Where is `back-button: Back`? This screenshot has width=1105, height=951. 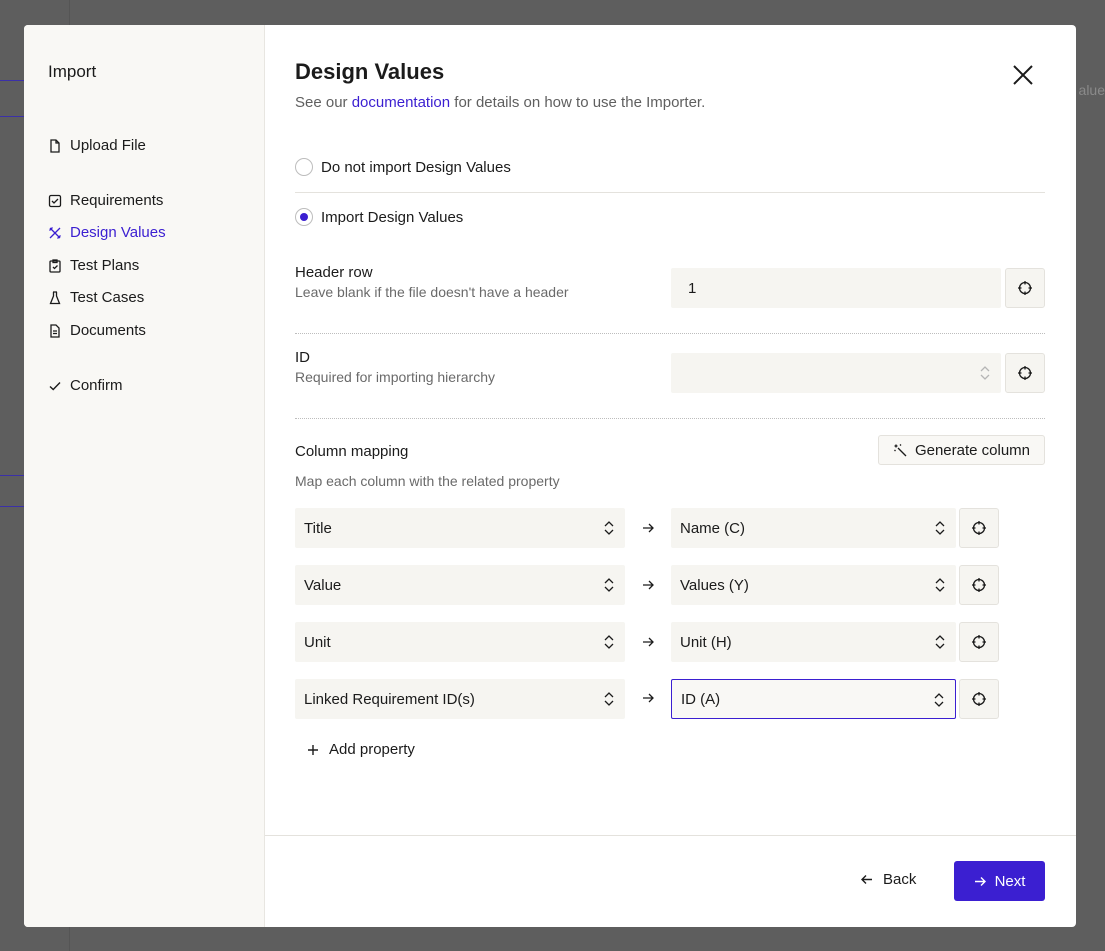
back-button: Back is located at coordinates (888, 879).